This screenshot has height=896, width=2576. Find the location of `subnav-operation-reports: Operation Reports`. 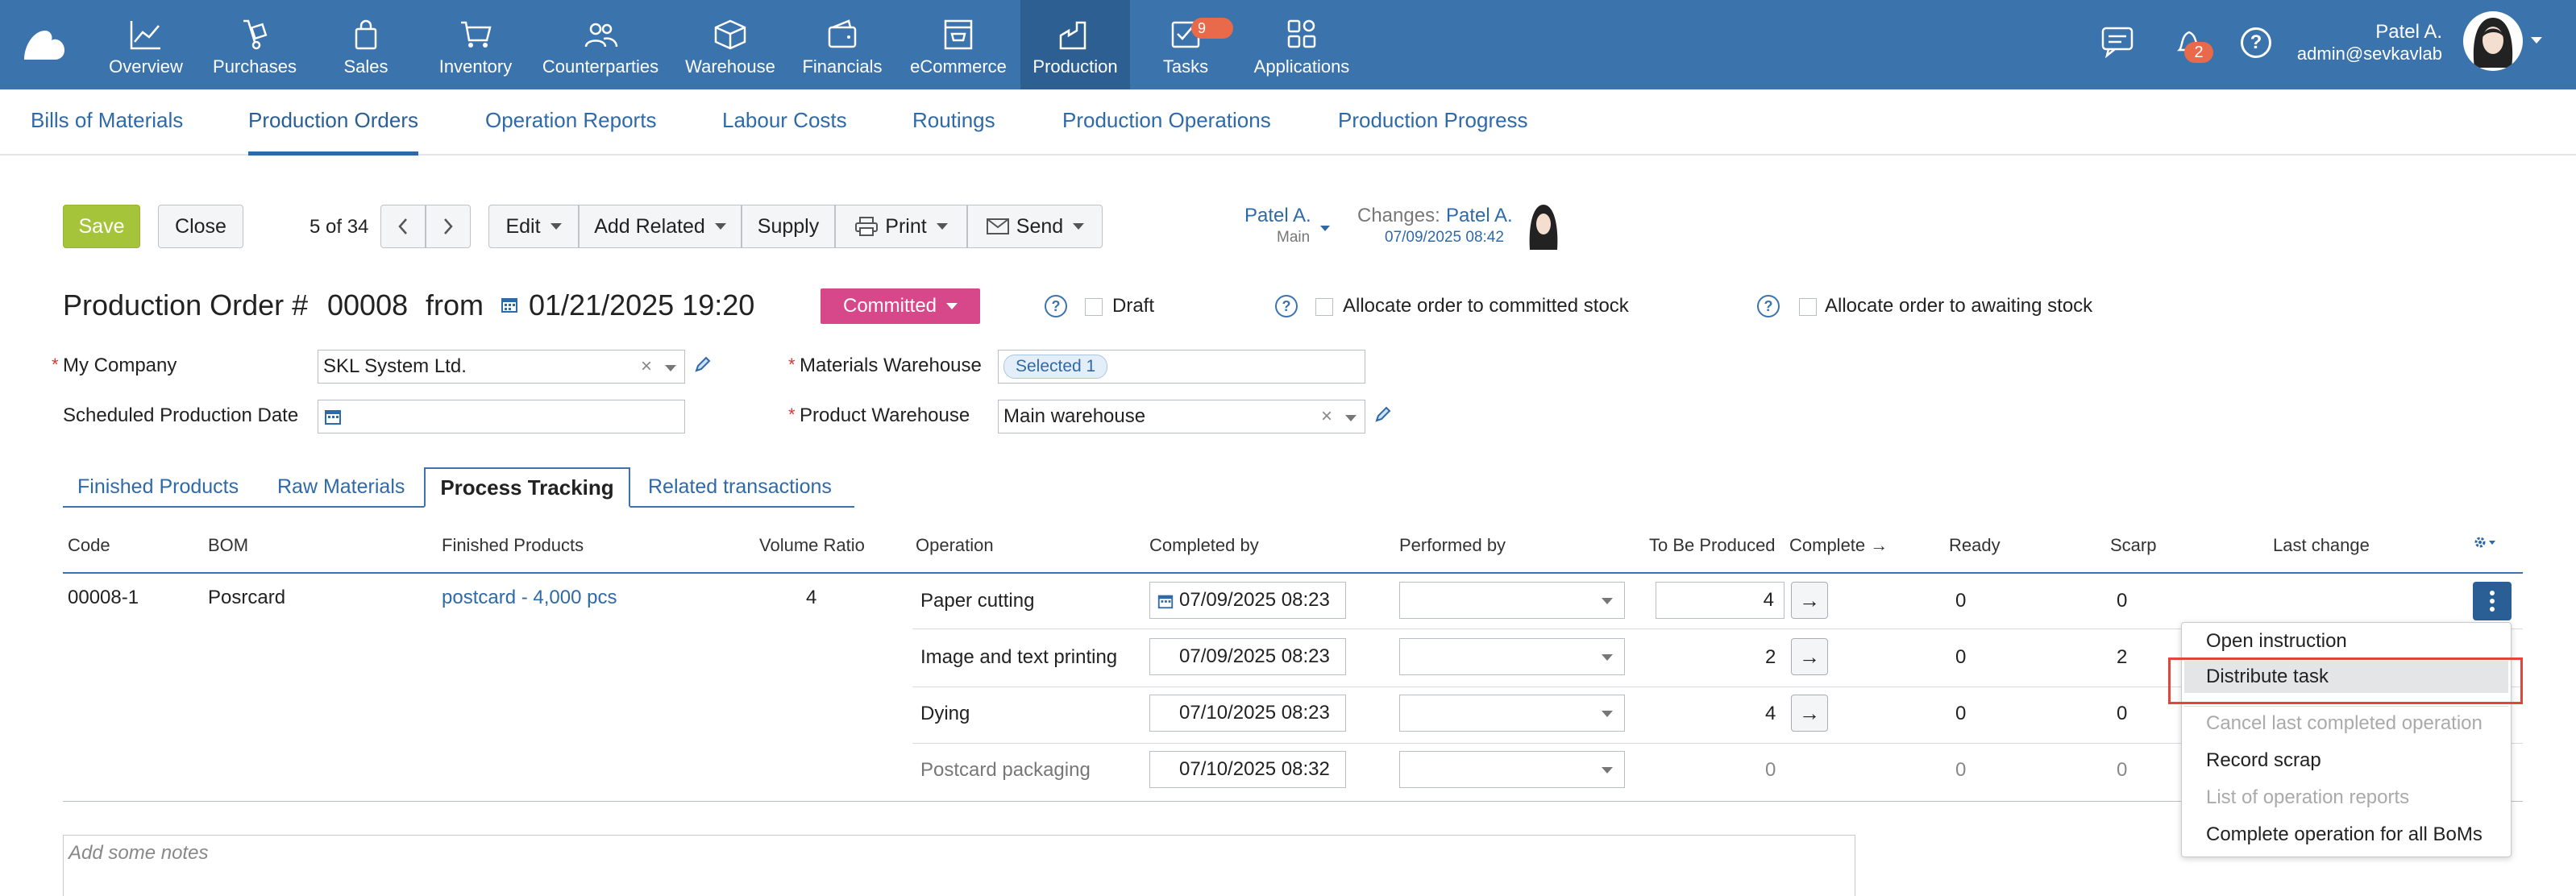

subnav-operation-reports: Operation Reports is located at coordinates (570, 122).